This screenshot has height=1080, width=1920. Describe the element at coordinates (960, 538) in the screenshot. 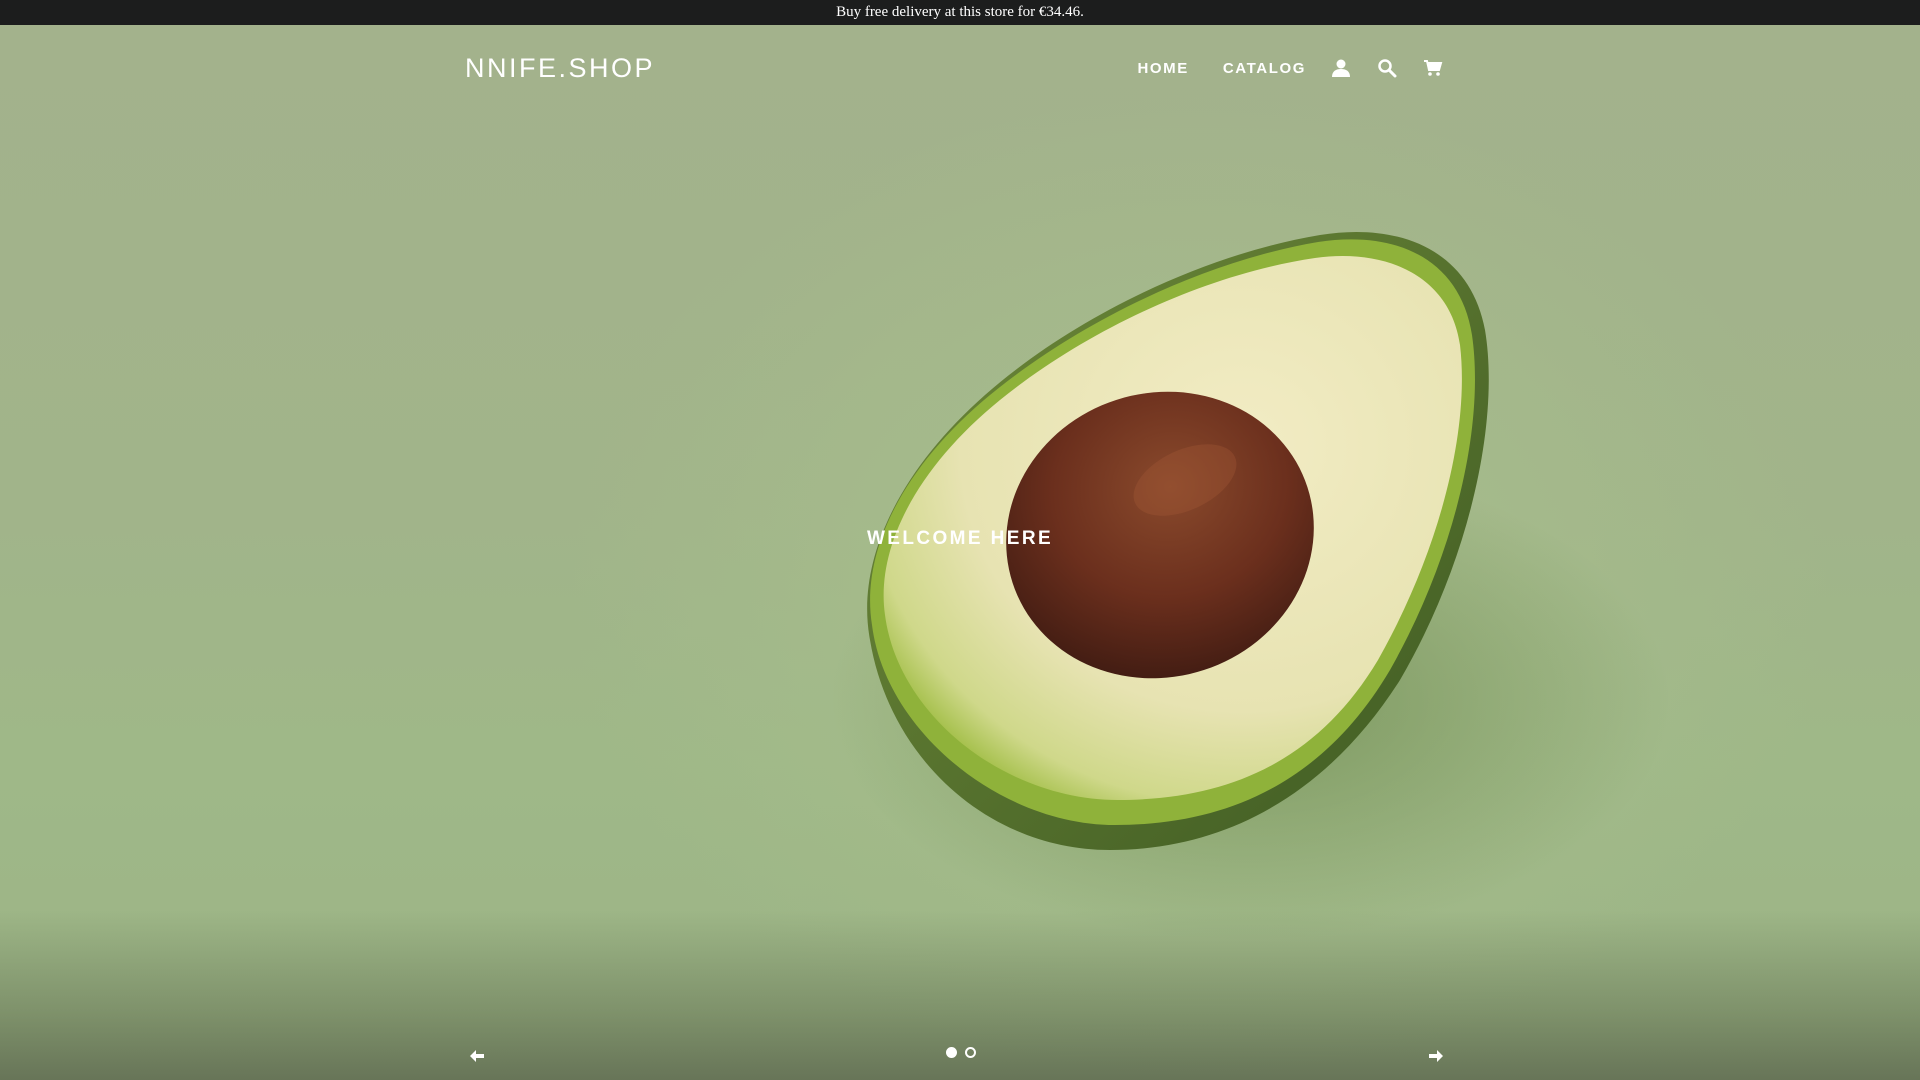

I see `hero-title: WELCOME HERE` at that location.